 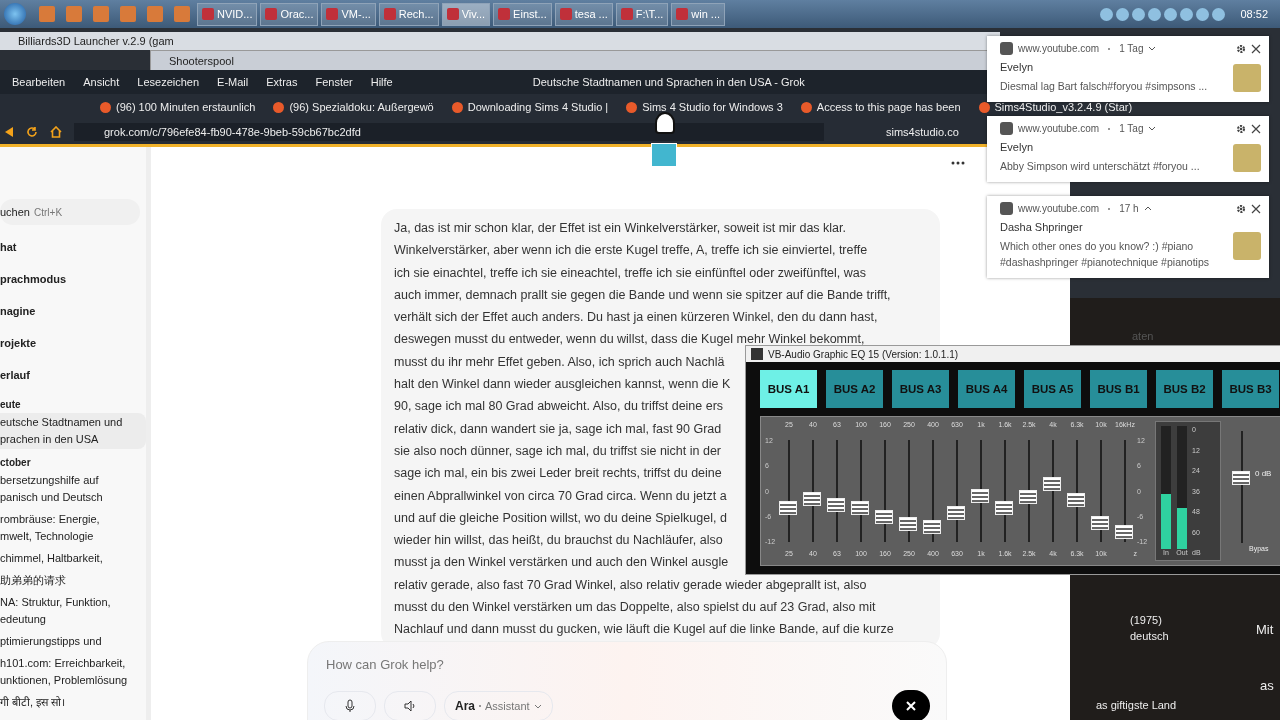 I want to click on menu-item: E-Mail, so click(x=233, y=82).